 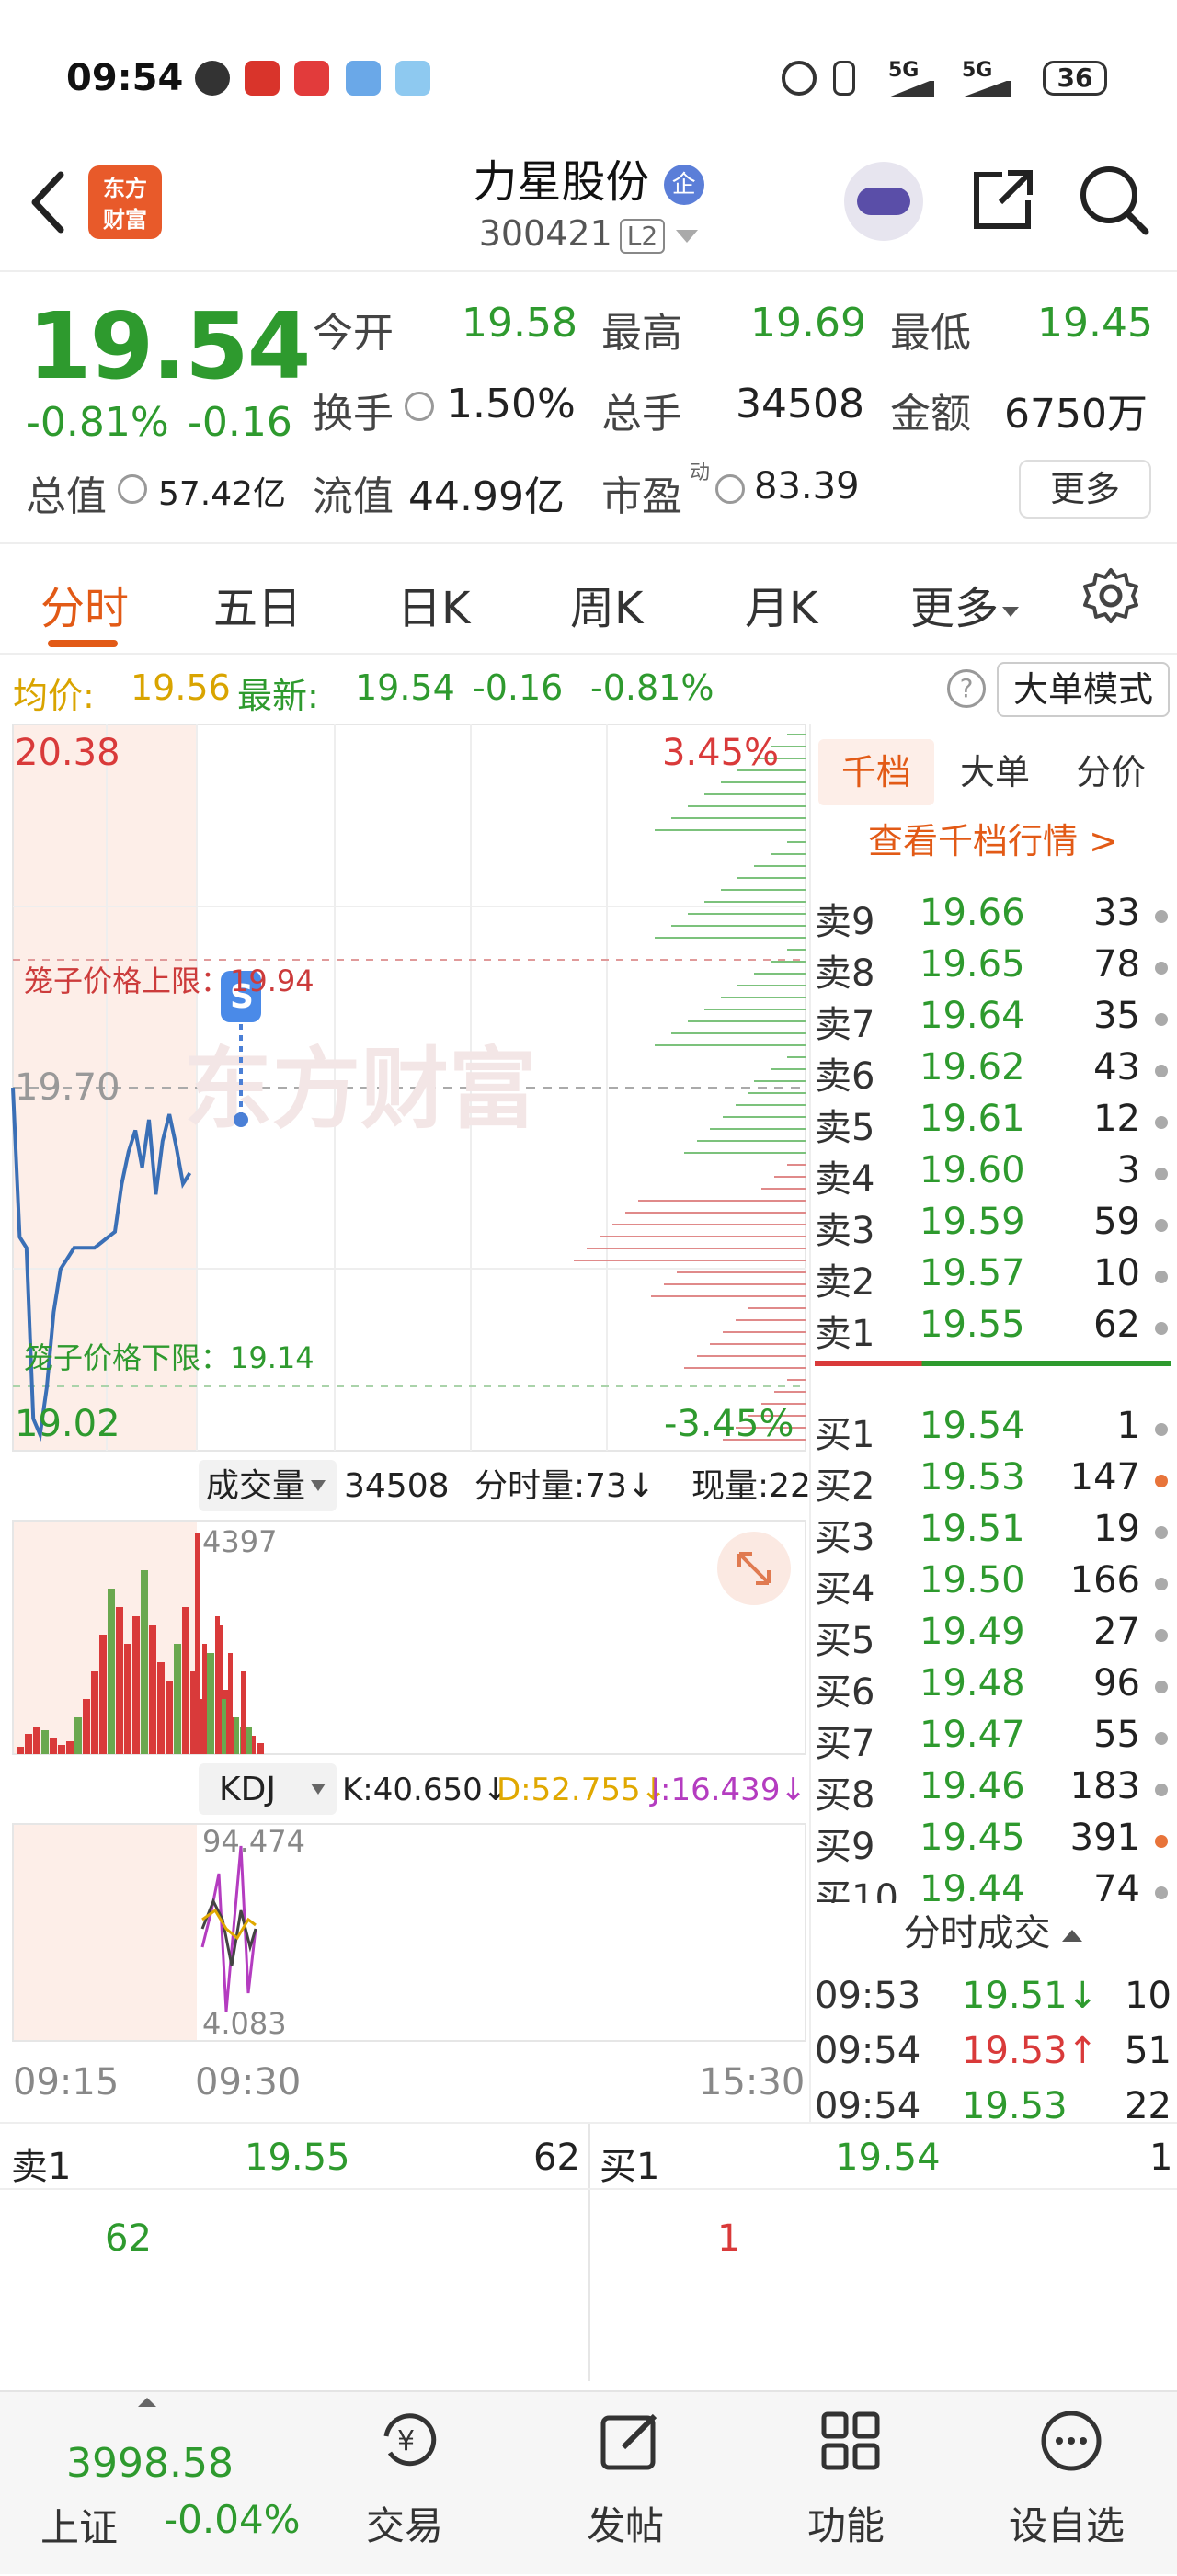 I want to click on low-value: 19.45, so click(x=1095, y=323).